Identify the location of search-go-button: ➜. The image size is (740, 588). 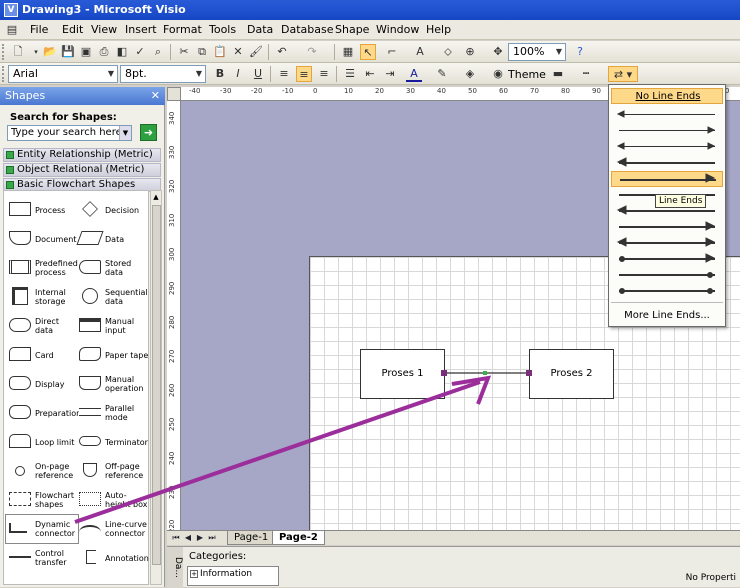
(148, 132).